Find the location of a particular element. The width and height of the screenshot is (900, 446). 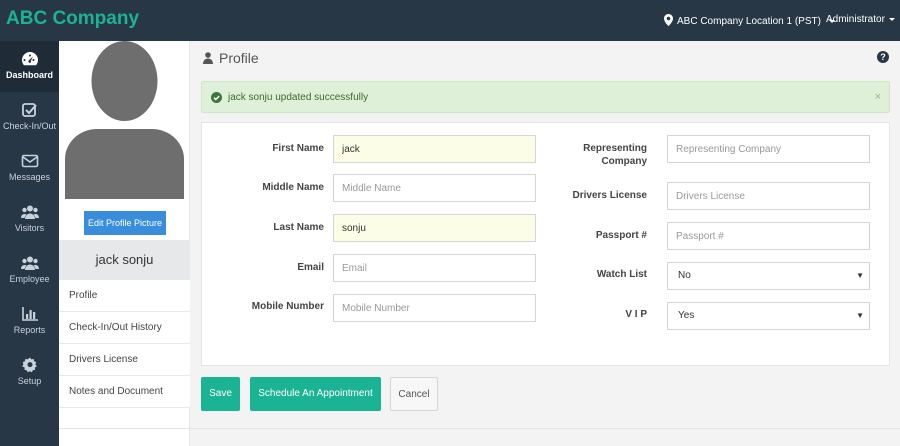

cancel-button: Cancel is located at coordinates (414, 394).